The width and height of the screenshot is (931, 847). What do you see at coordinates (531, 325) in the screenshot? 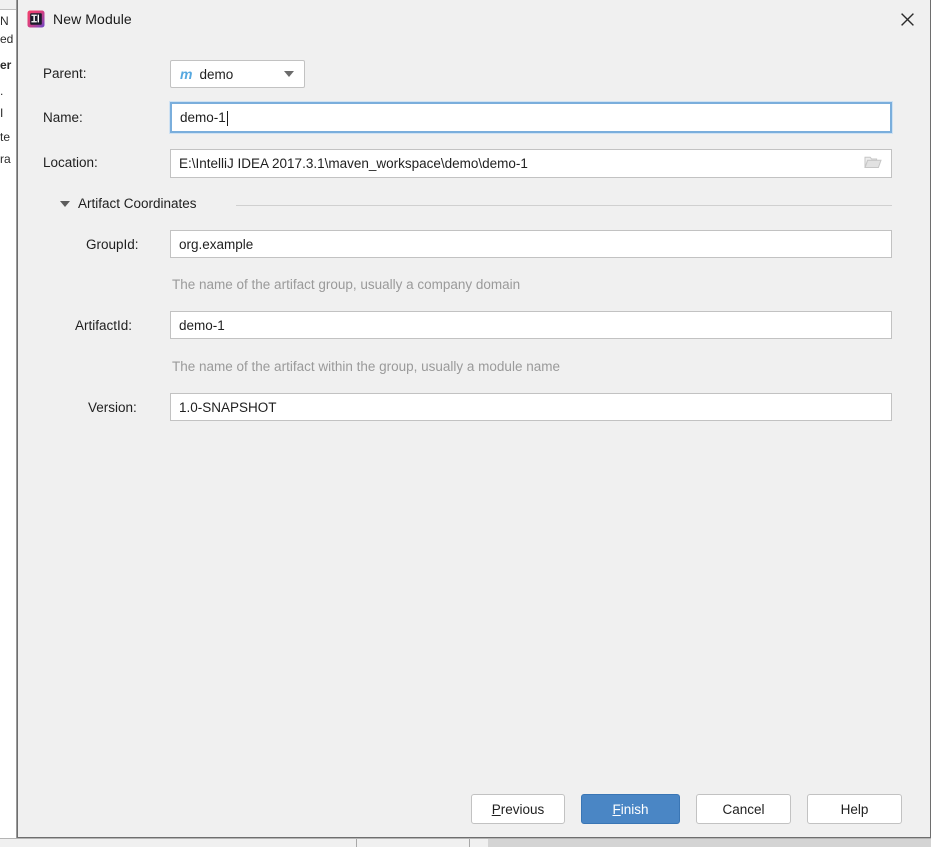
I see `artifactid-input: demo-1` at bounding box center [531, 325].